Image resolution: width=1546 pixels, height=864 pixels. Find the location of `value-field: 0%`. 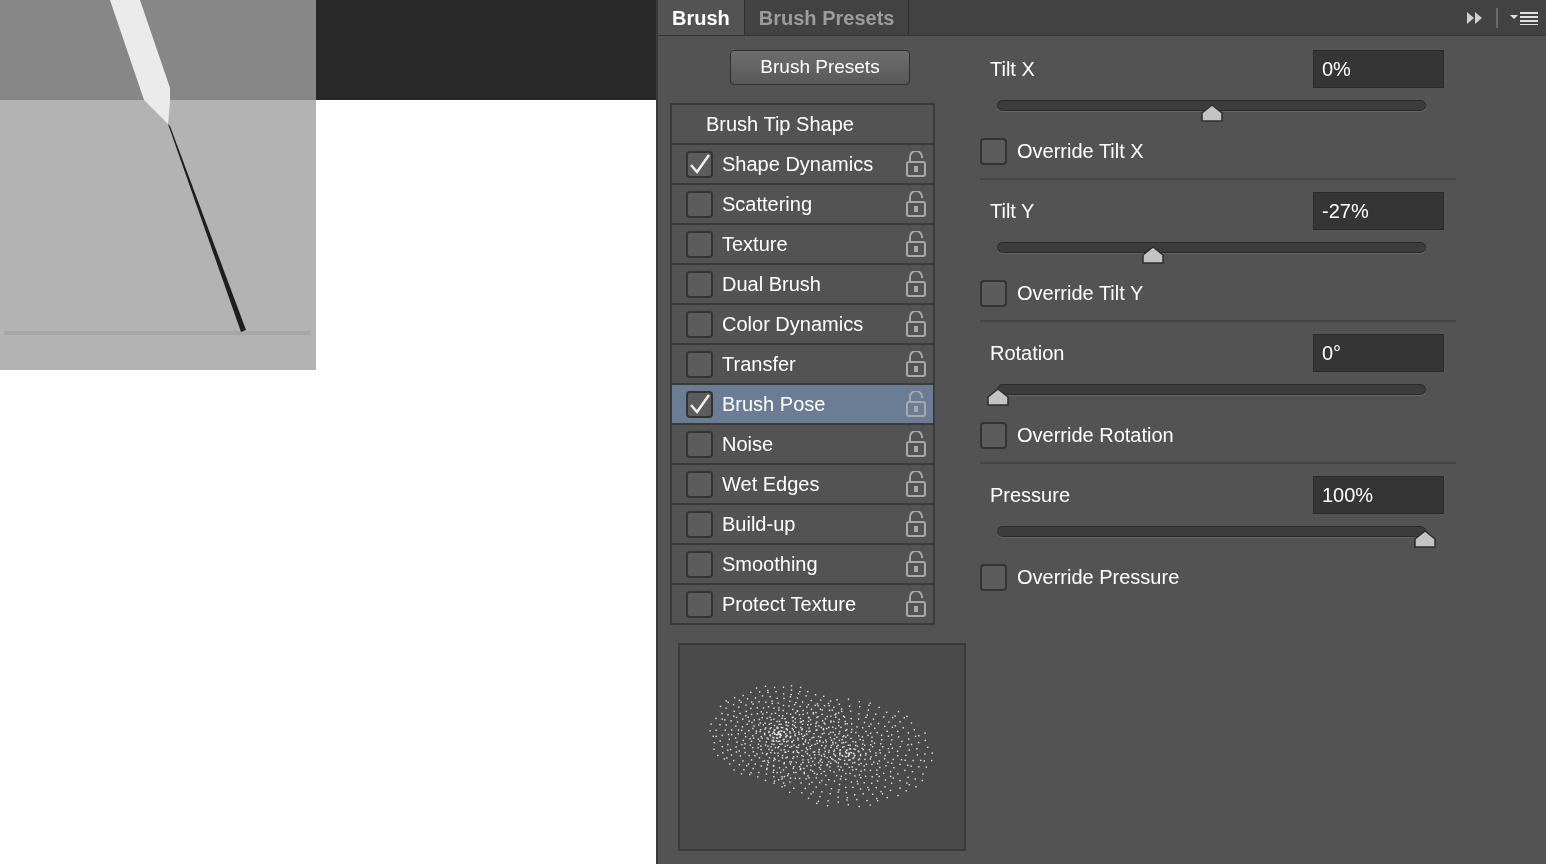

value-field: 0% is located at coordinates (1378, 69).